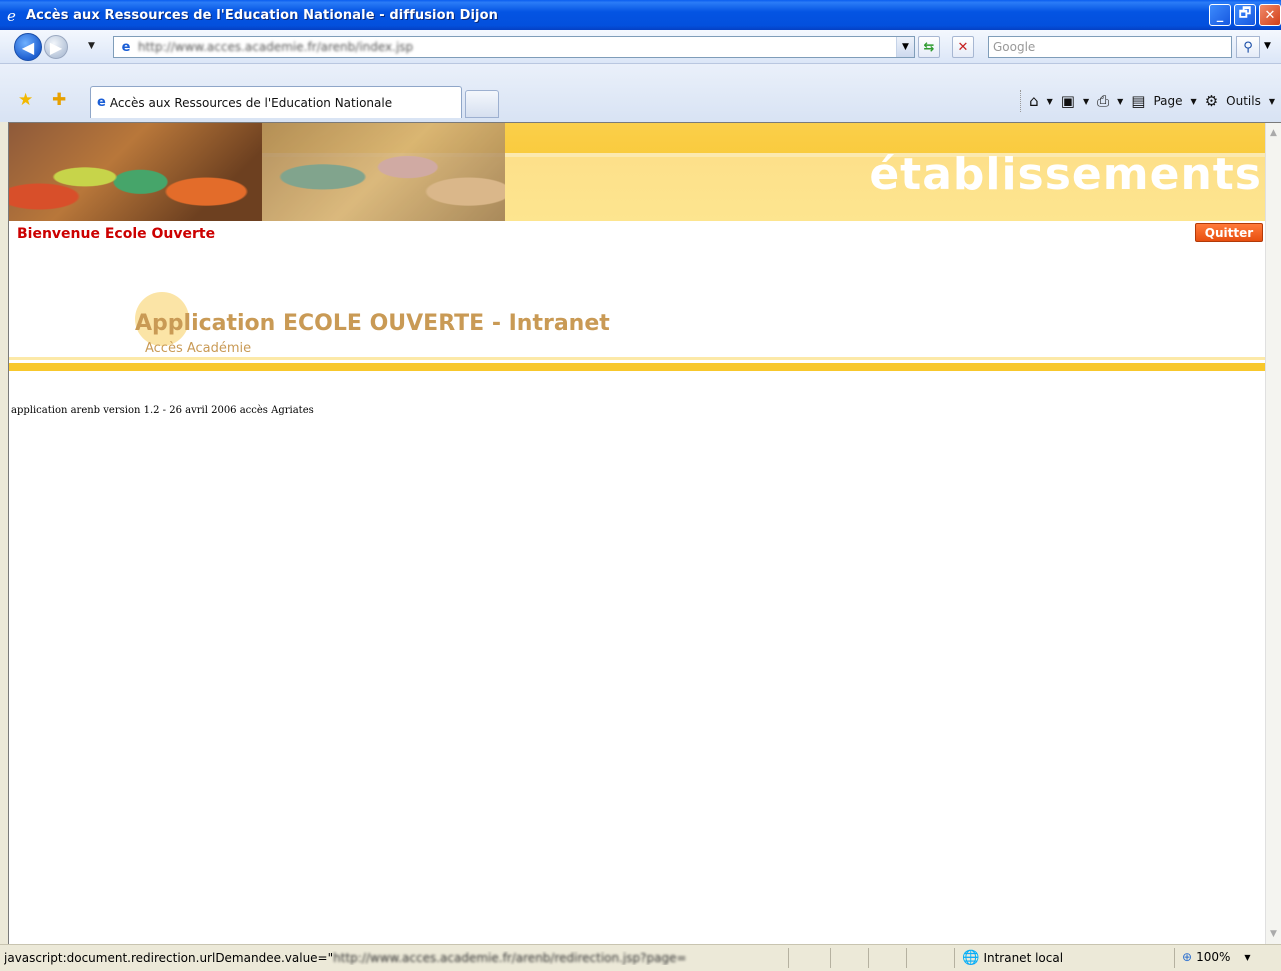 The image size is (1281, 971). What do you see at coordinates (198, 348) in the screenshot?
I see `application-subtitle: Accès Académie` at bounding box center [198, 348].